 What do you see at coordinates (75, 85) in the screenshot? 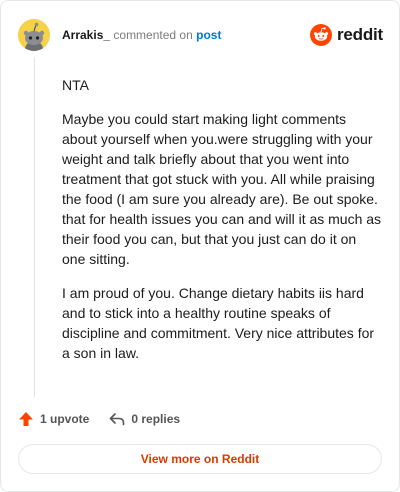
I see `comment-paragraph: NTA` at bounding box center [75, 85].